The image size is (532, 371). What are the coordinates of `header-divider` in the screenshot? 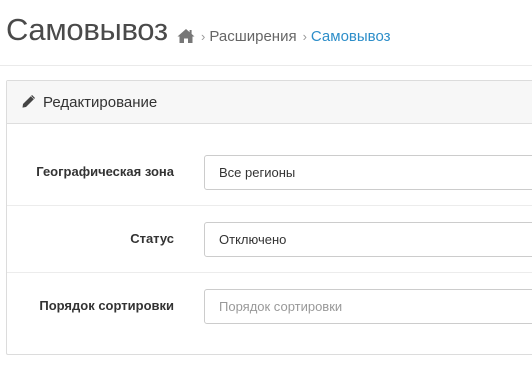 It's located at (266, 65).